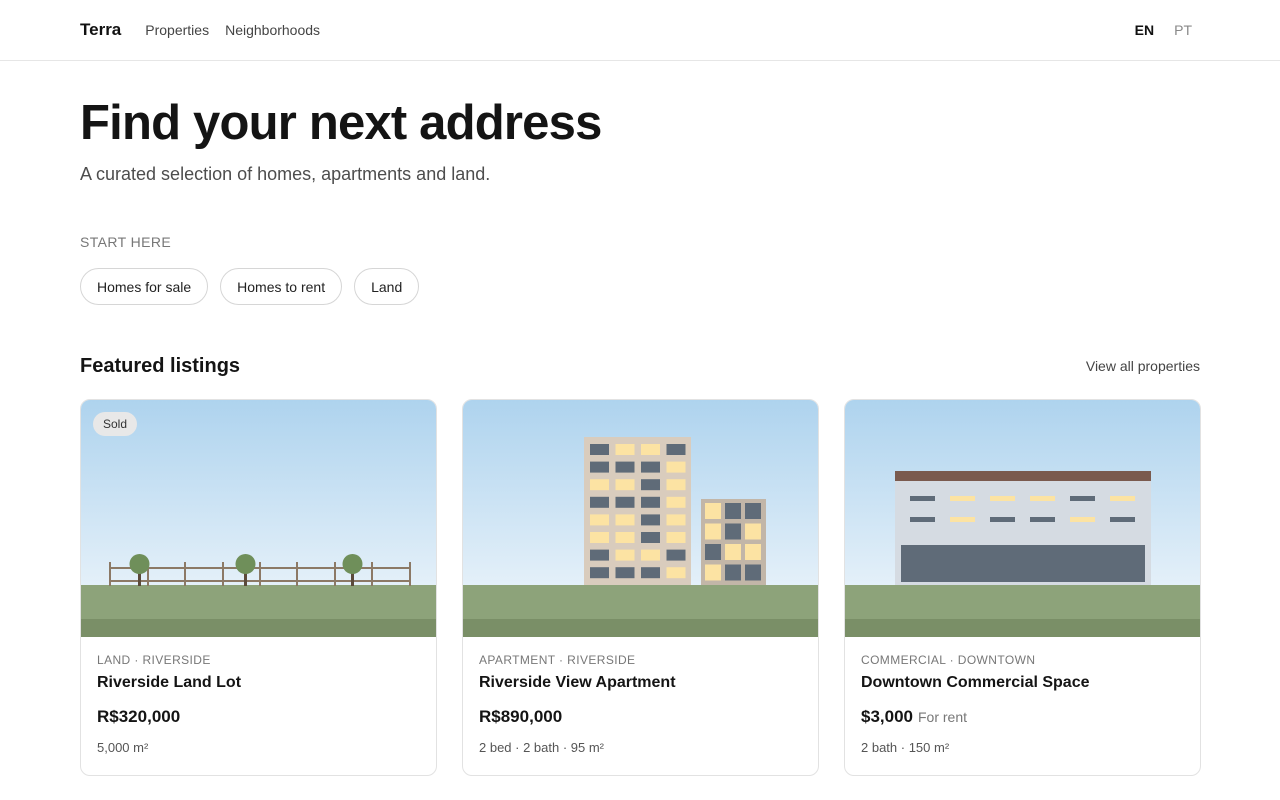  What do you see at coordinates (521, 716) in the screenshot?
I see `listing-price: R$890,000` at bounding box center [521, 716].